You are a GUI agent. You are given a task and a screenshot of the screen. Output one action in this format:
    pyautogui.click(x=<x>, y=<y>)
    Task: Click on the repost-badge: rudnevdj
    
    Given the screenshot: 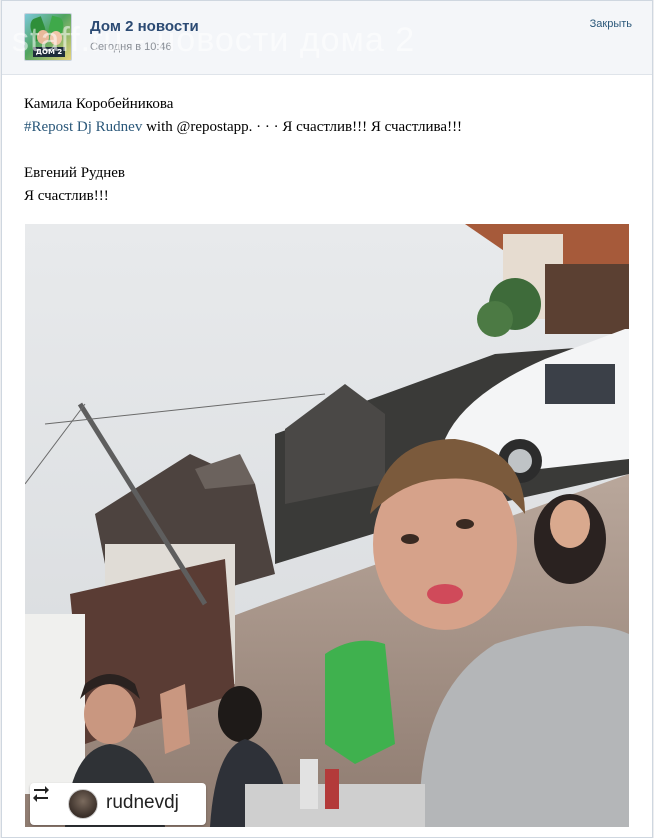 What is the action you would take?
    pyautogui.click(x=118, y=804)
    